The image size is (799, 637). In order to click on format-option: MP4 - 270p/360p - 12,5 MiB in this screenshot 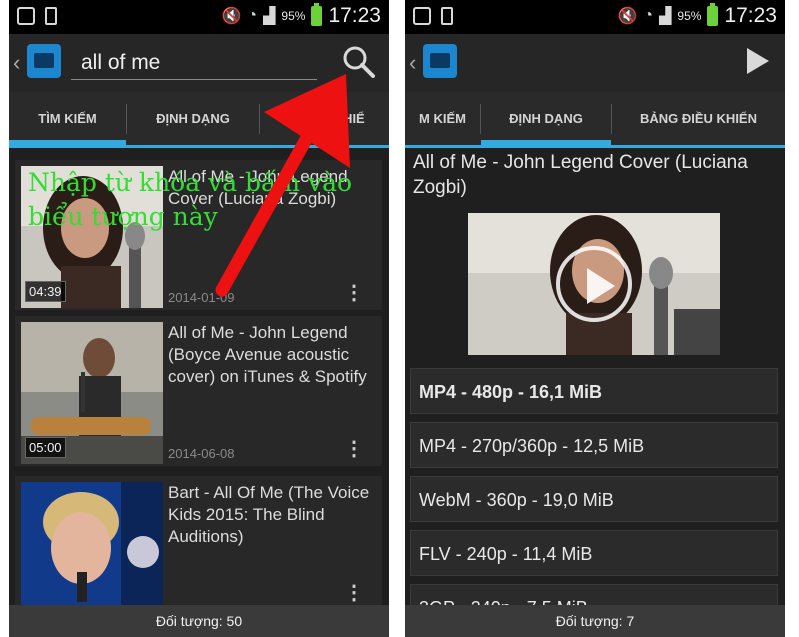, I will do `click(594, 445)`.